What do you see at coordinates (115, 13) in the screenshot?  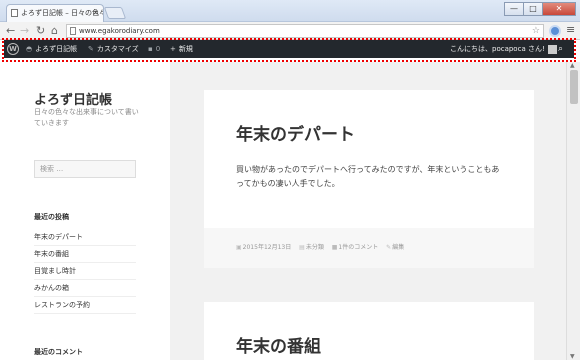 I see `new-tab-button` at bounding box center [115, 13].